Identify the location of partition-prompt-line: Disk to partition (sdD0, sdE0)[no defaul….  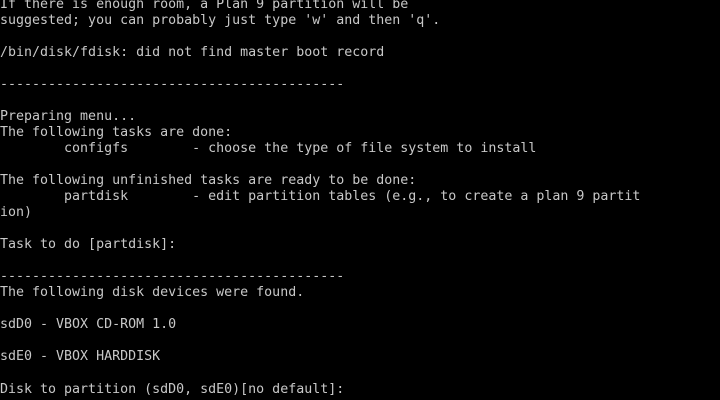
(180, 389).